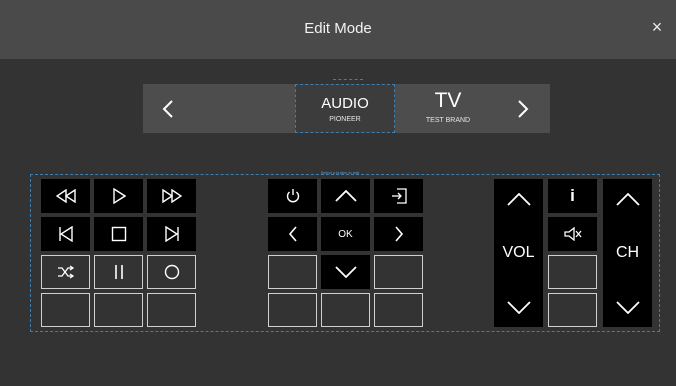  I want to click on close-button: ×, so click(657, 27).